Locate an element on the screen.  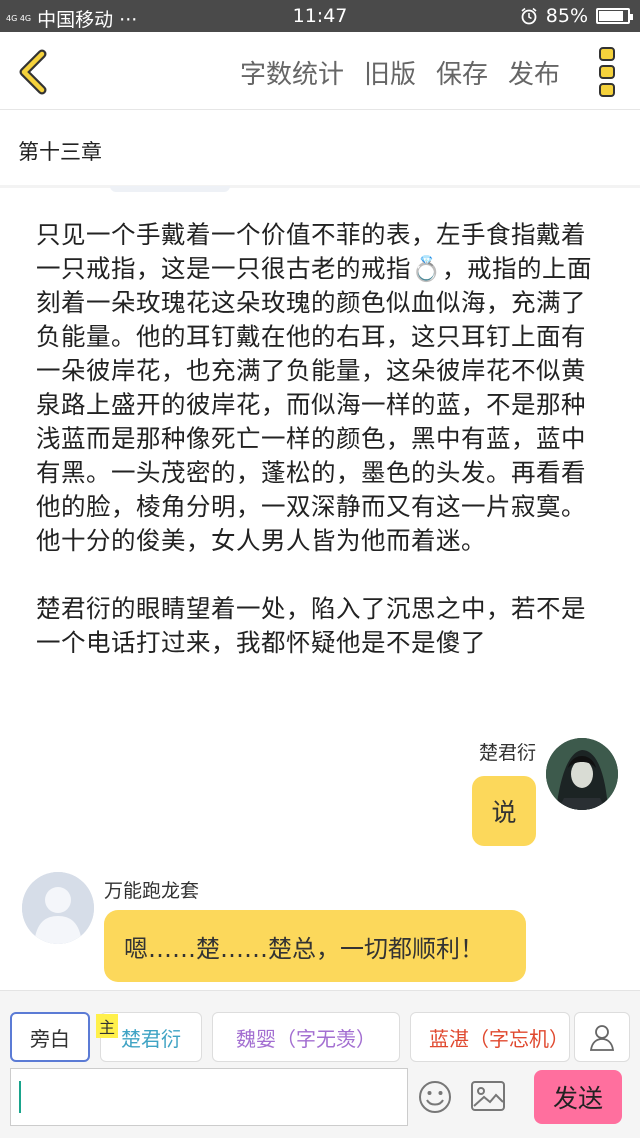
person-icon is located at coordinates (602, 1038).